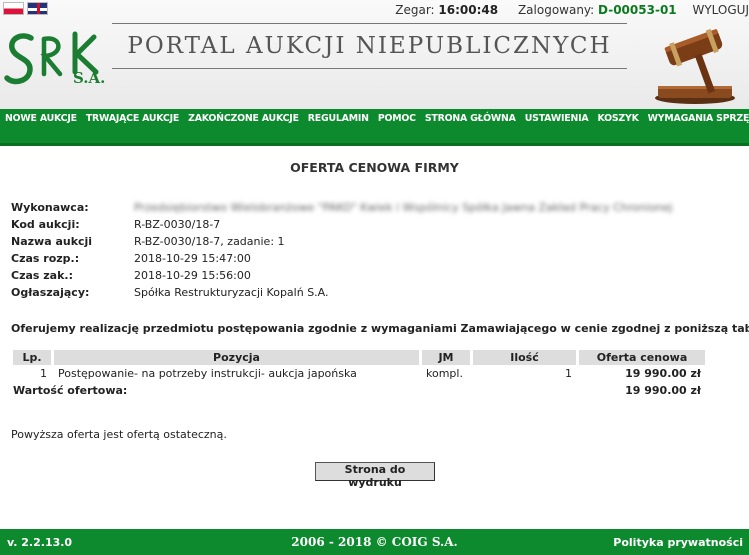 The height and width of the screenshot is (555, 749). Describe the element at coordinates (209, 241) in the screenshot. I see `auction-name-value: R-BZ-0030/18-7, zadanie: 1` at that location.